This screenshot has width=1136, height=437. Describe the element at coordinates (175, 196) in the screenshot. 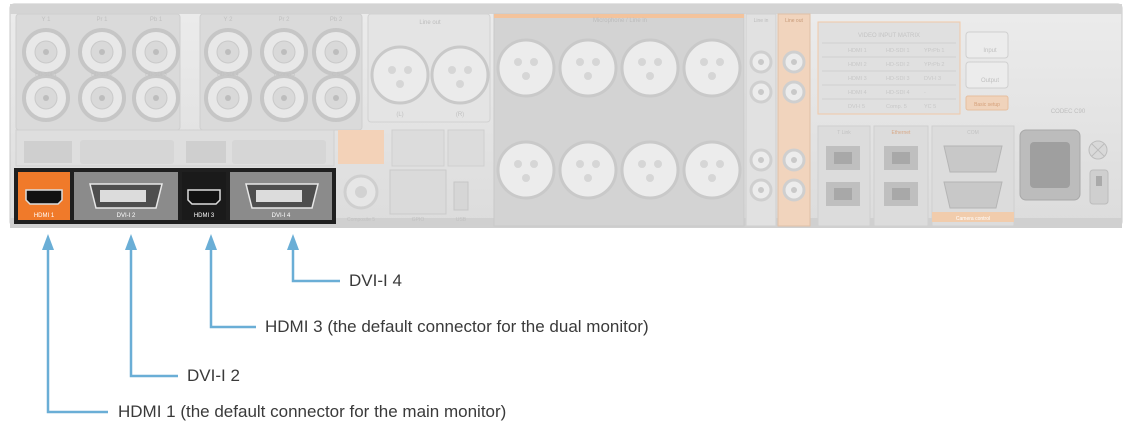

I see `video-output-strip: HDMI 1 DVI-I 2 HDMI 3 DVI-I 4` at that location.